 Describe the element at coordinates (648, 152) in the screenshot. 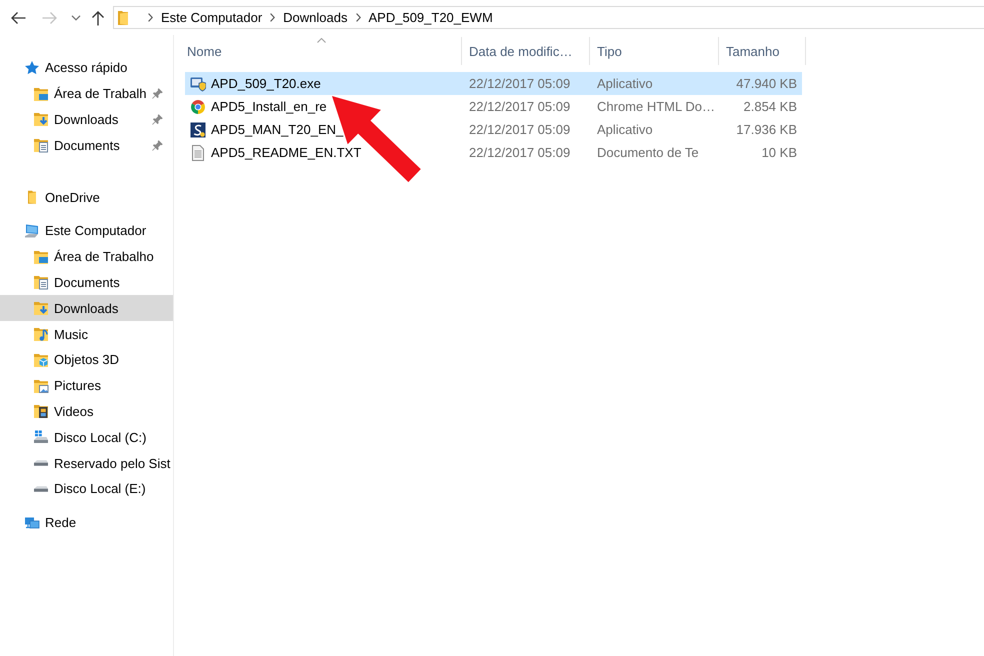

I see `file-type: Documento de Te` at that location.